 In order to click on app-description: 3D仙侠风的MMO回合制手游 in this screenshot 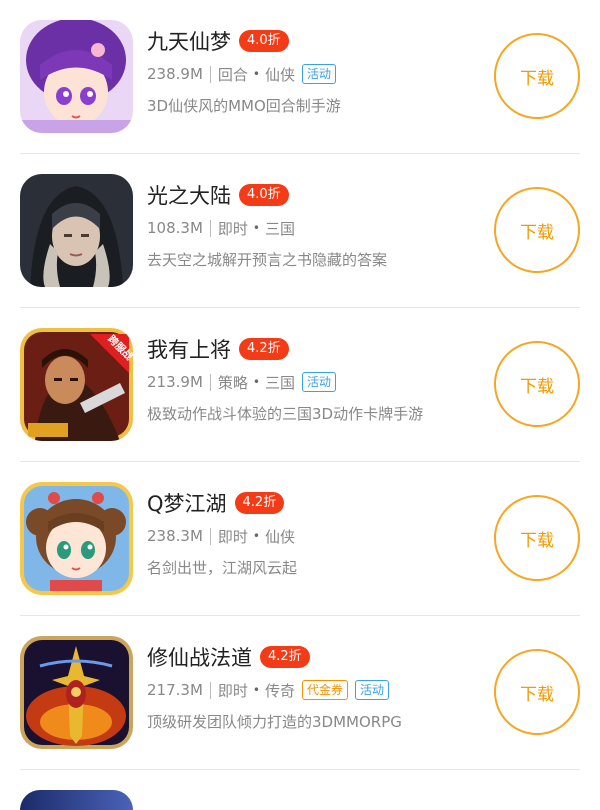, I will do `click(244, 106)`.